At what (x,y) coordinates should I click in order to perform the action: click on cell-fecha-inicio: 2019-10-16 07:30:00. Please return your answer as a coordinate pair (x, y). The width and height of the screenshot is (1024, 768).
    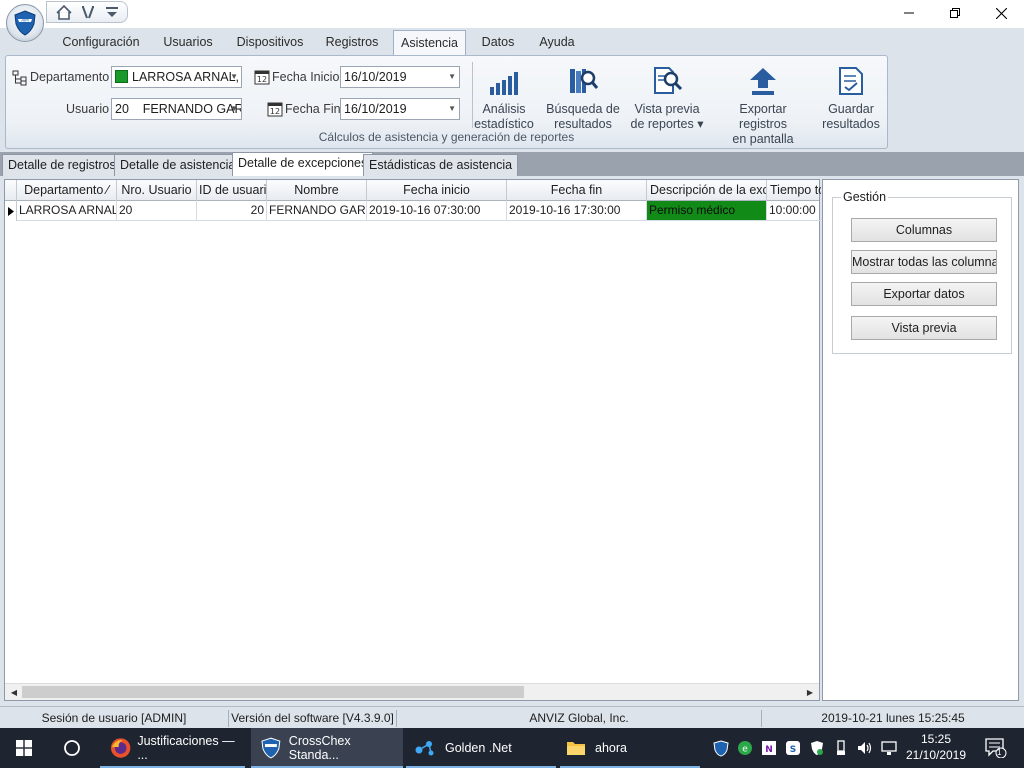
    Looking at the image, I should click on (437, 211).